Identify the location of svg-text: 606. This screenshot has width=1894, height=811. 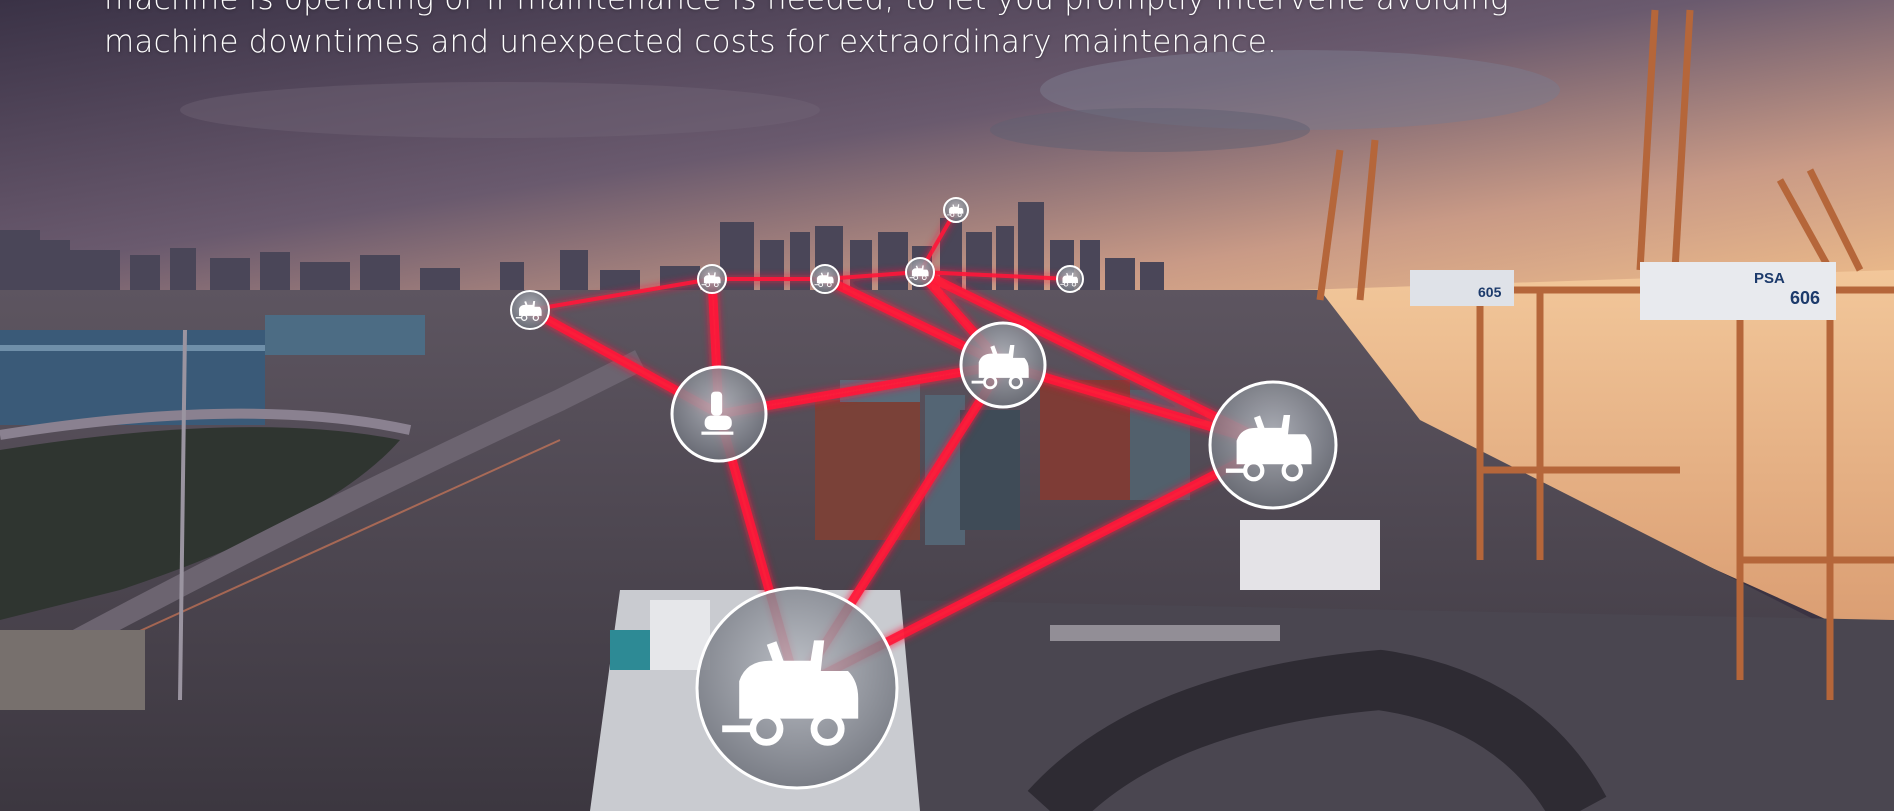
(1805, 298).